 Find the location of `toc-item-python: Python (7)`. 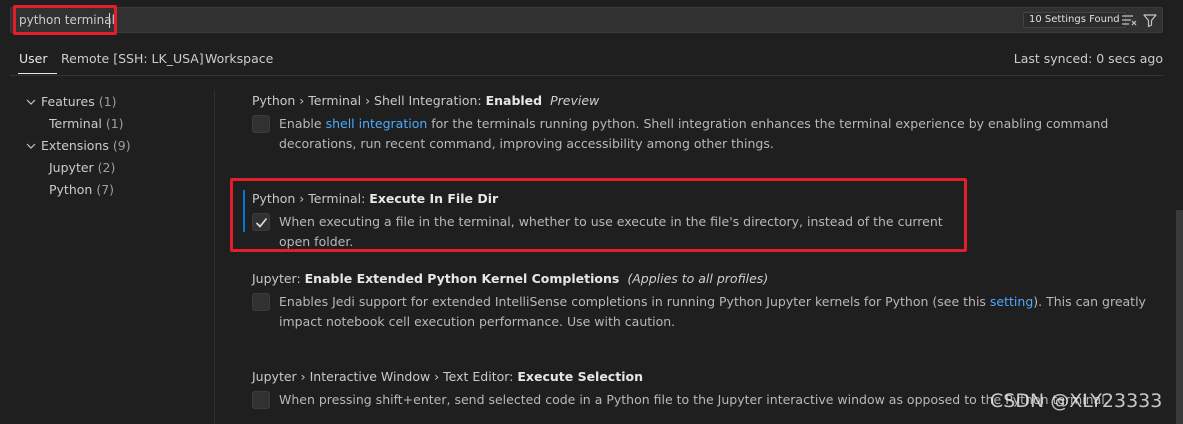

toc-item-python: Python (7) is located at coordinates (81, 189).